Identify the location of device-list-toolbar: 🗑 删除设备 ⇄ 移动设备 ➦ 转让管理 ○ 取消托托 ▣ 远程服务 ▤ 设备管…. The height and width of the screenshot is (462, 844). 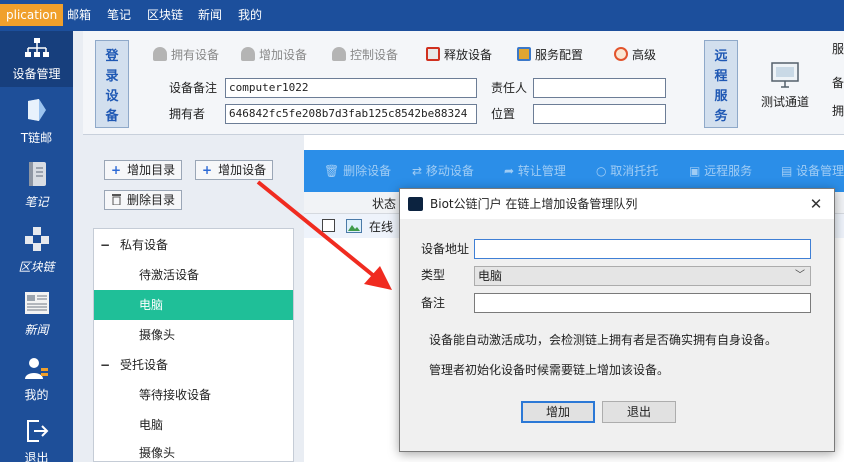
(574, 171).